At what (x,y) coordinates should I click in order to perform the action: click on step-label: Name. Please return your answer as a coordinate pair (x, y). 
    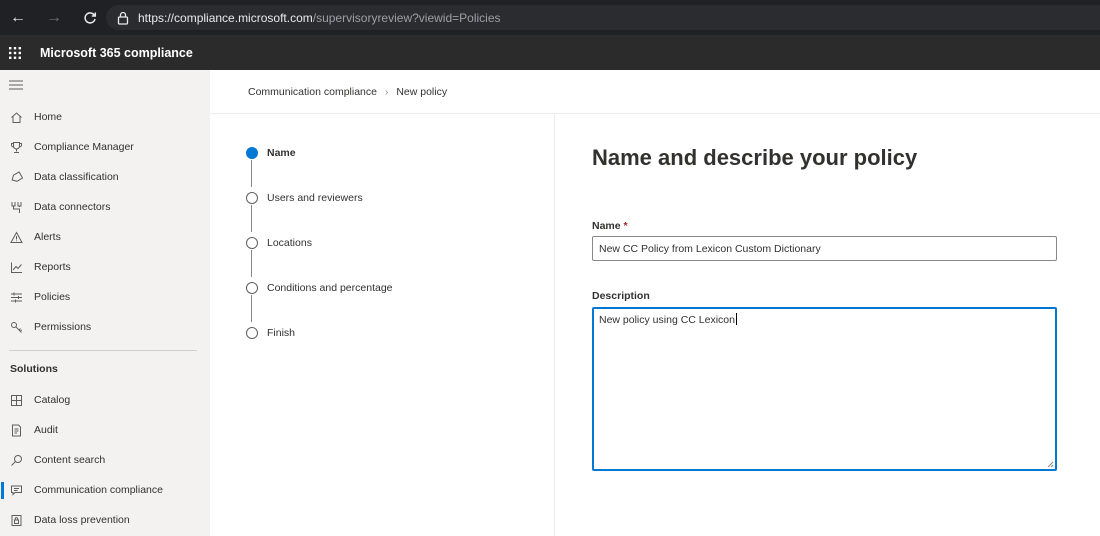
    Looking at the image, I should click on (281, 153).